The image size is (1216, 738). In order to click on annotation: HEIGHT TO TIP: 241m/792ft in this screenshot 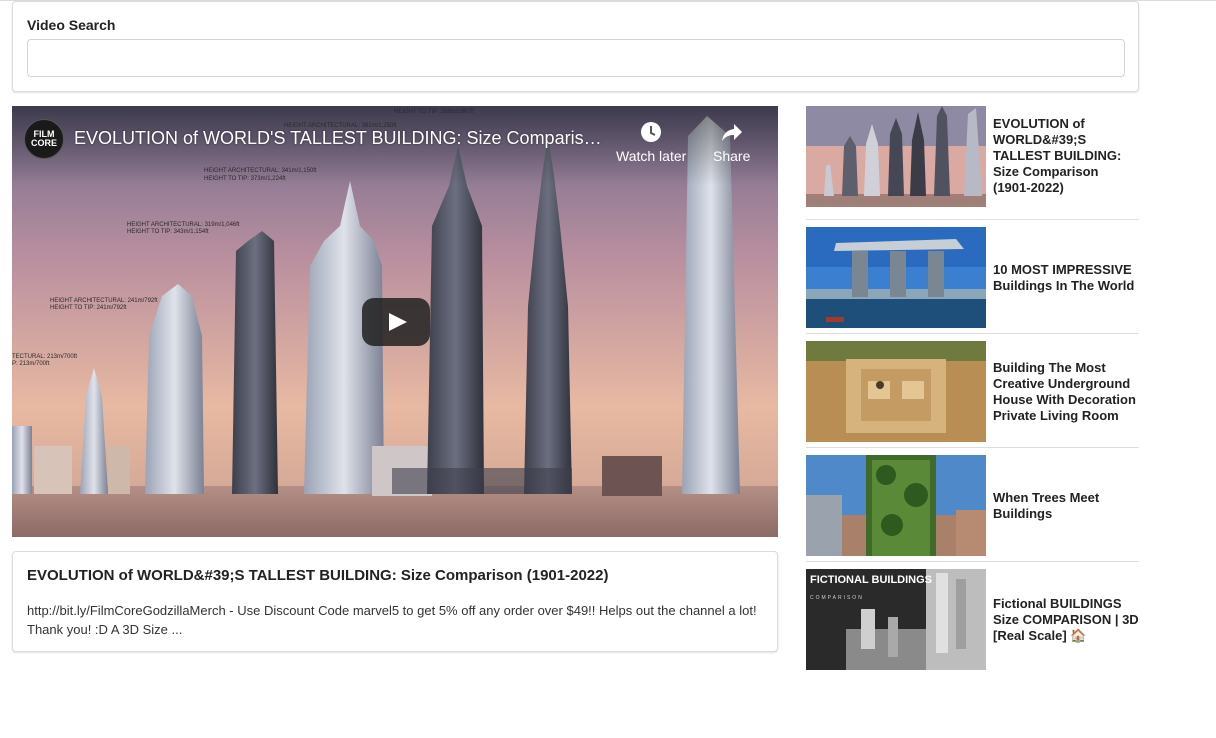, I will do `click(88, 308)`.